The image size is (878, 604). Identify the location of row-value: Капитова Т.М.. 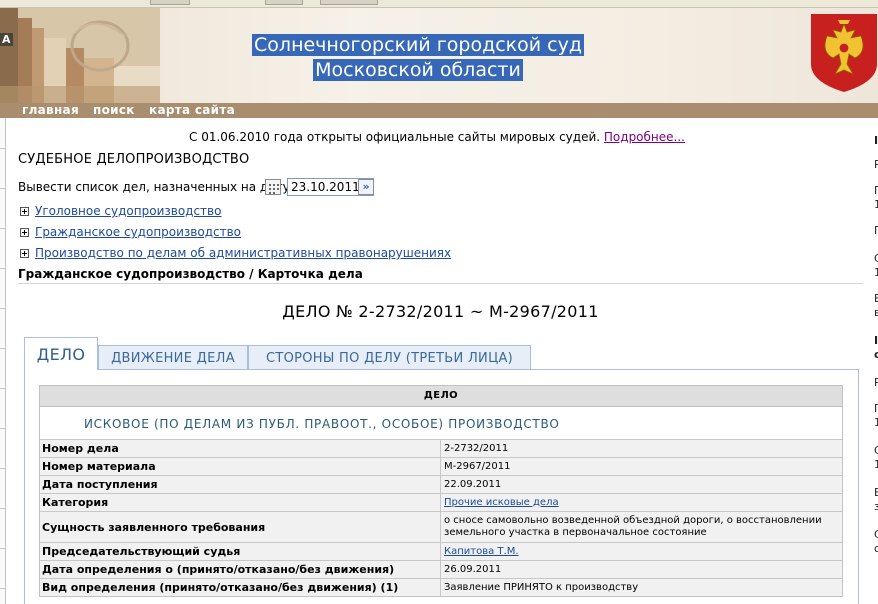
(641, 551).